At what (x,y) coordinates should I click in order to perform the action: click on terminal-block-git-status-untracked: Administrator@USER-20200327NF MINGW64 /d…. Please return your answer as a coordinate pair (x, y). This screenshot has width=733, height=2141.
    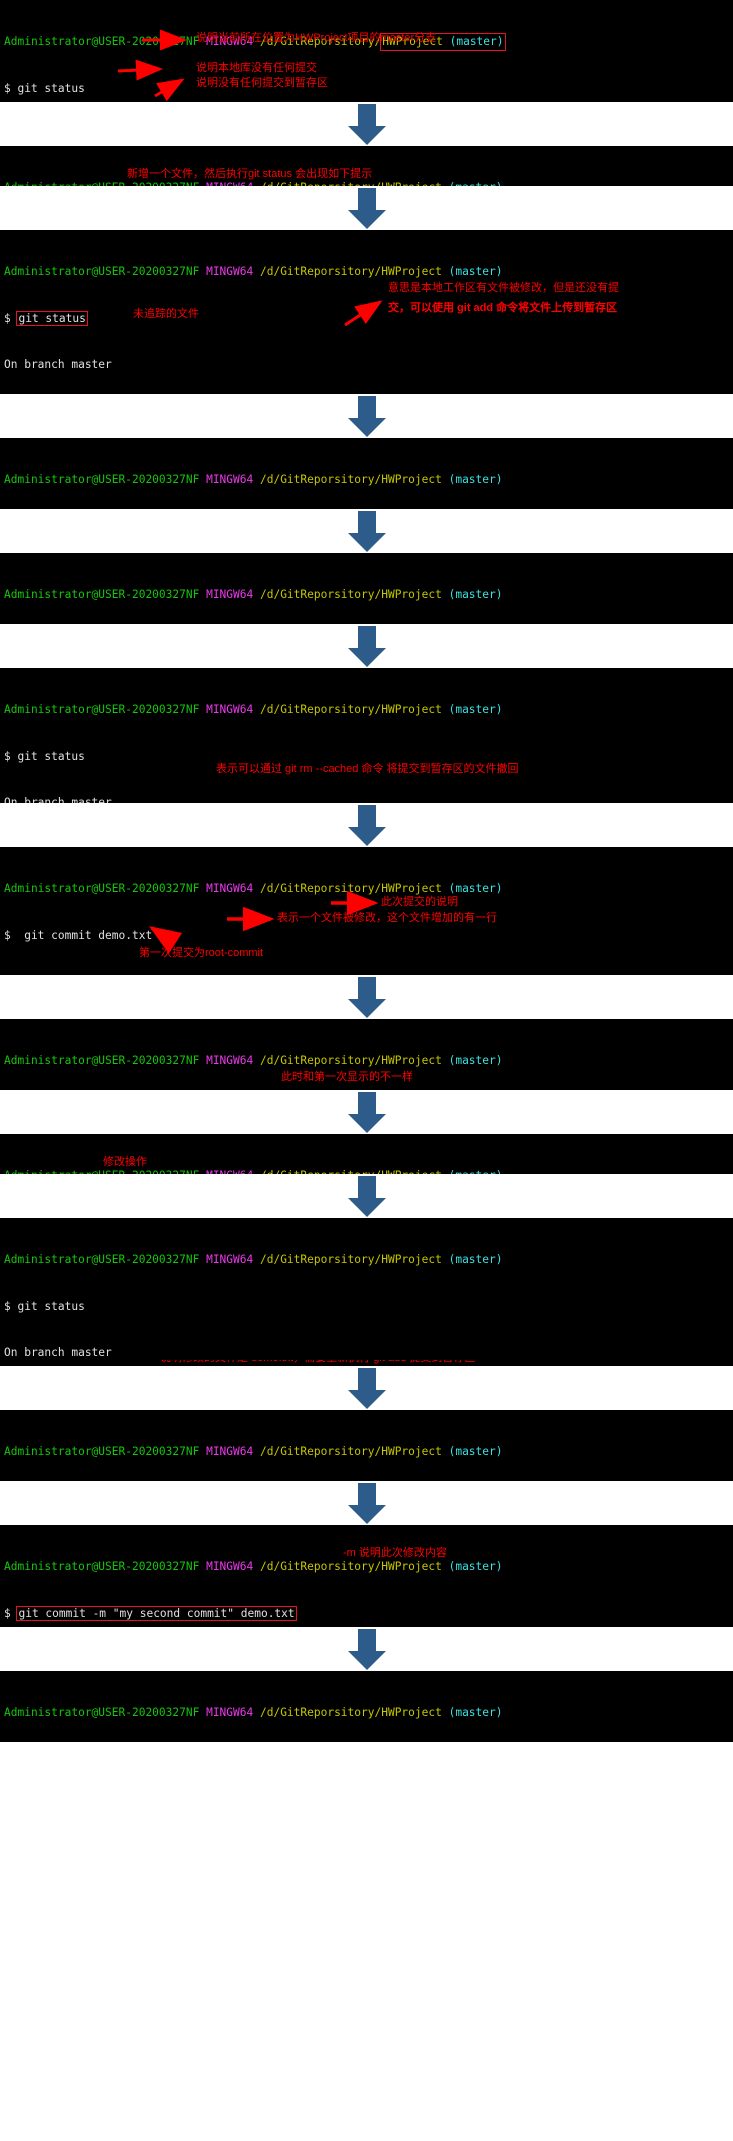
    Looking at the image, I should click on (366, 312).